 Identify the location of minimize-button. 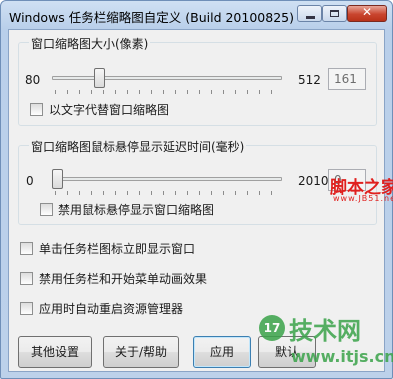
(309, 13).